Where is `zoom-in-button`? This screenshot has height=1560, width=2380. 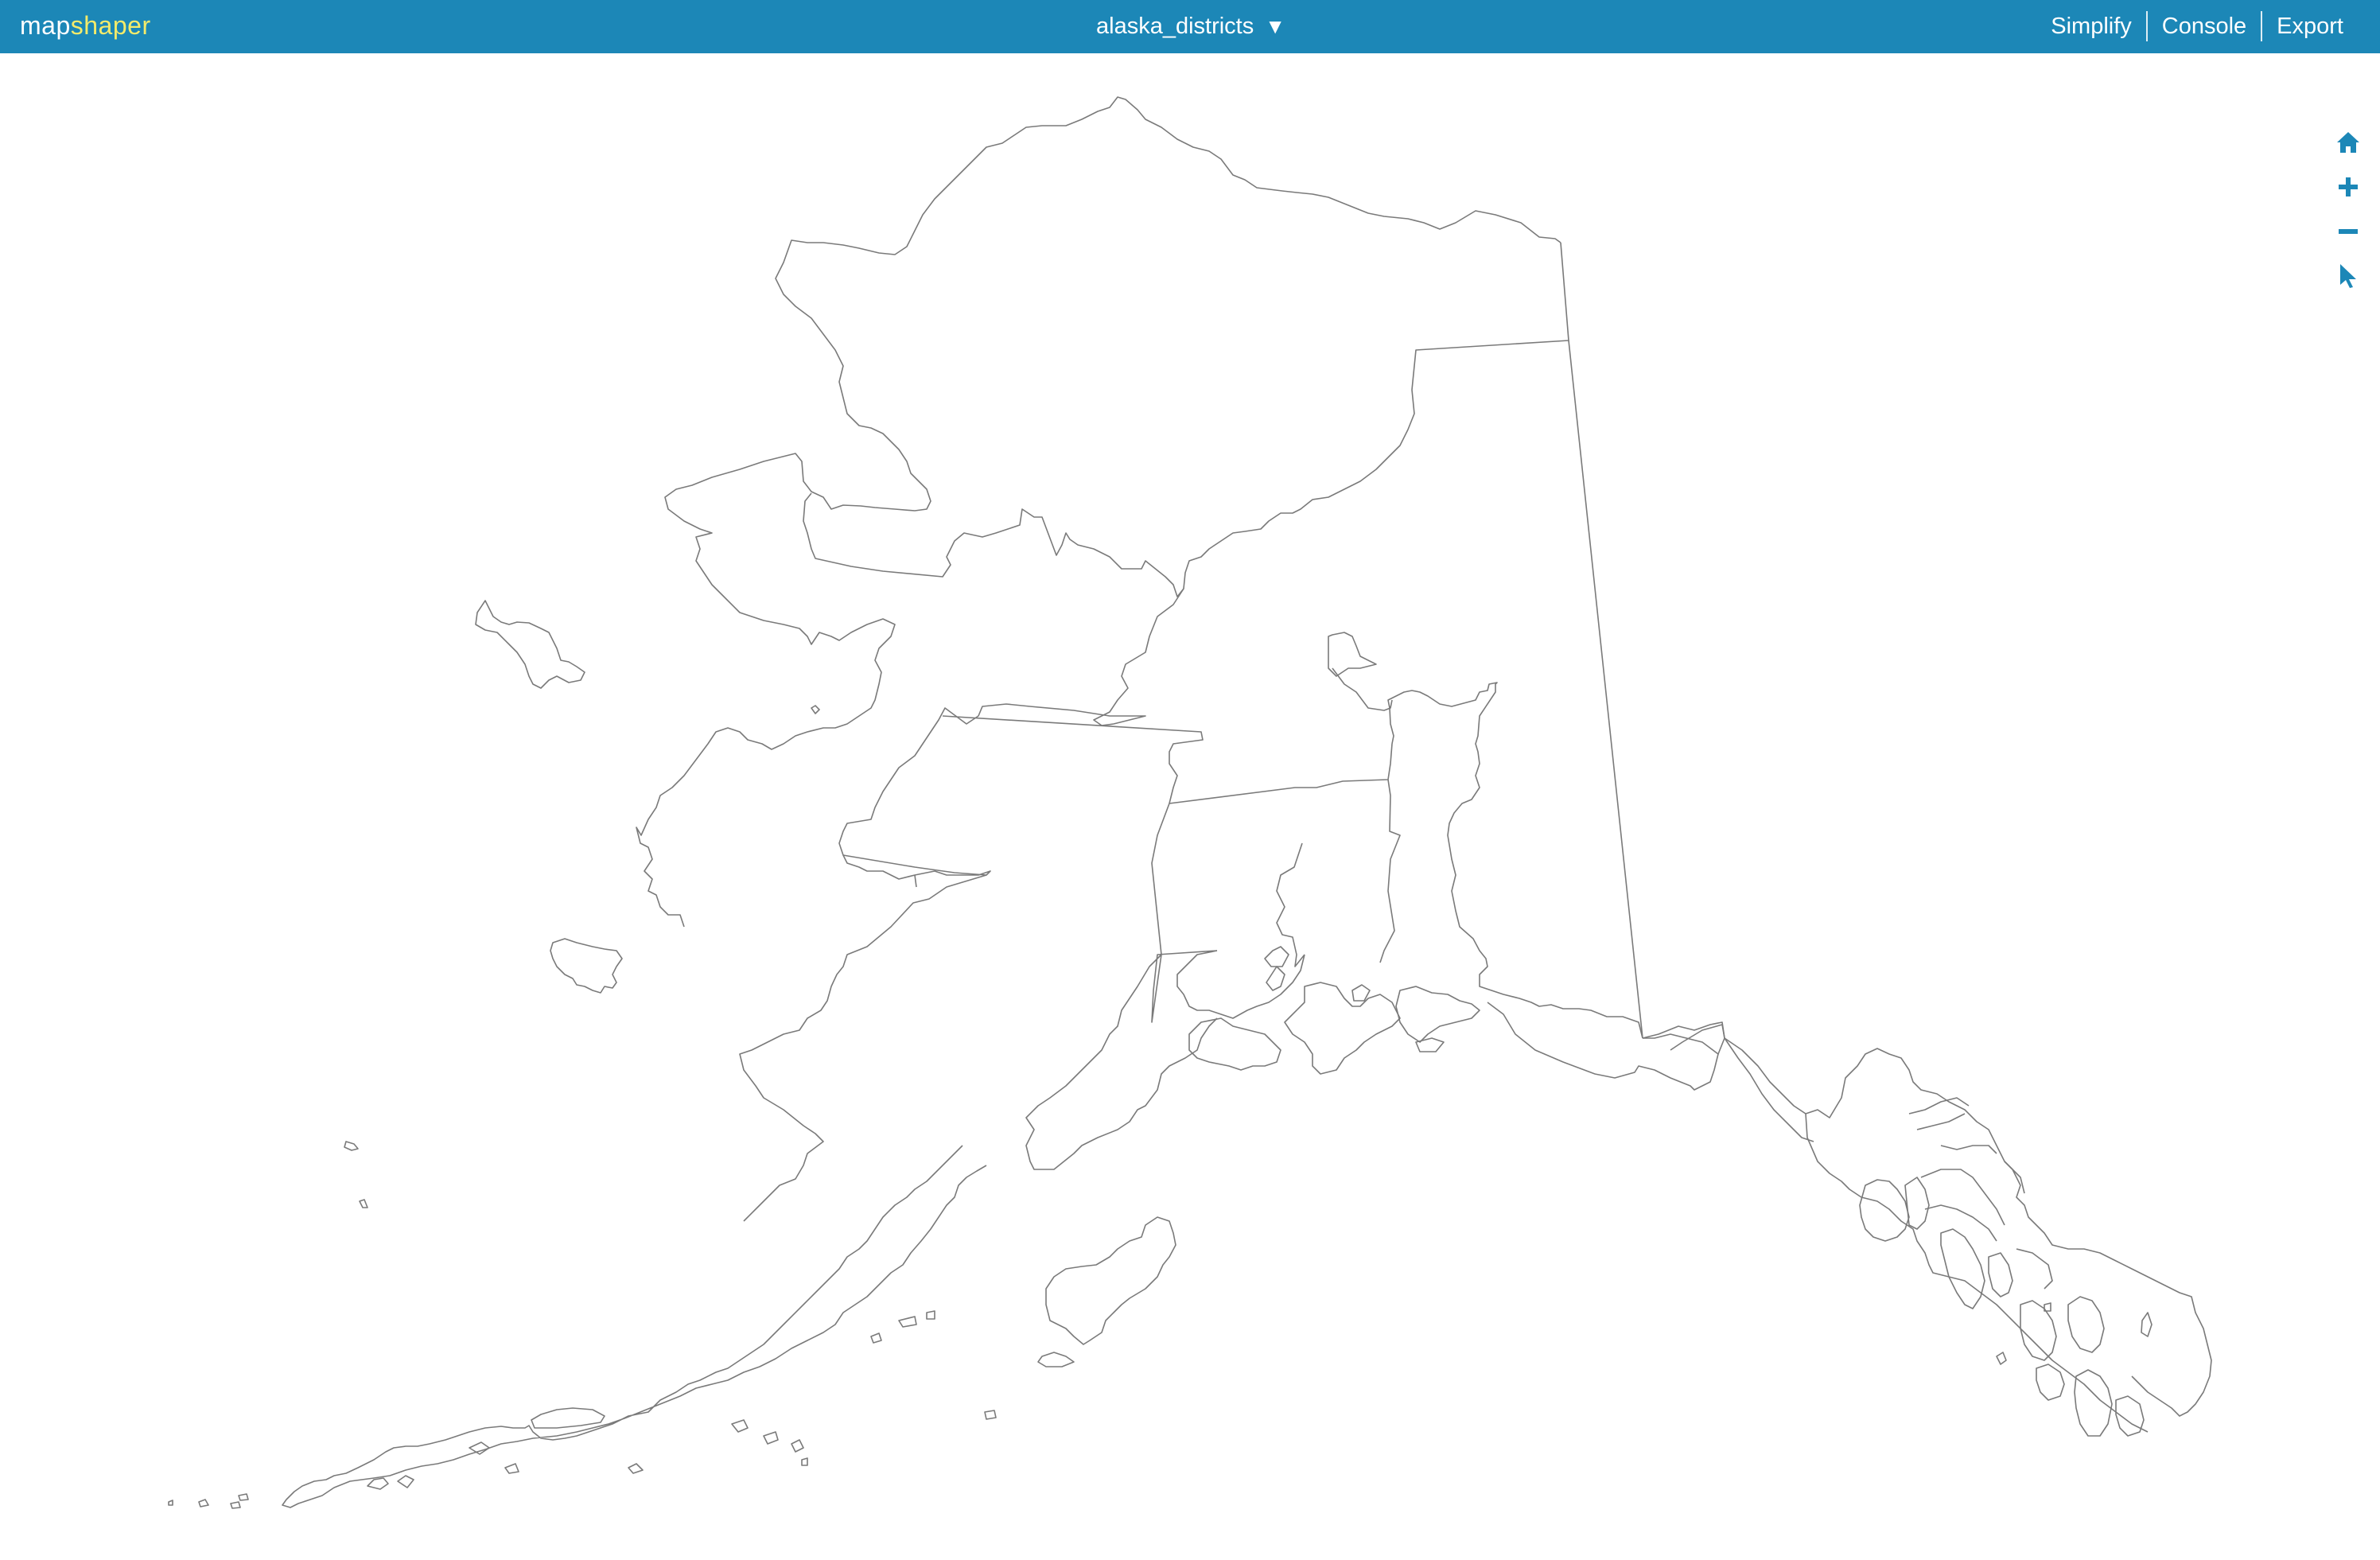
zoom-in-button is located at coordinates (2348, 186).